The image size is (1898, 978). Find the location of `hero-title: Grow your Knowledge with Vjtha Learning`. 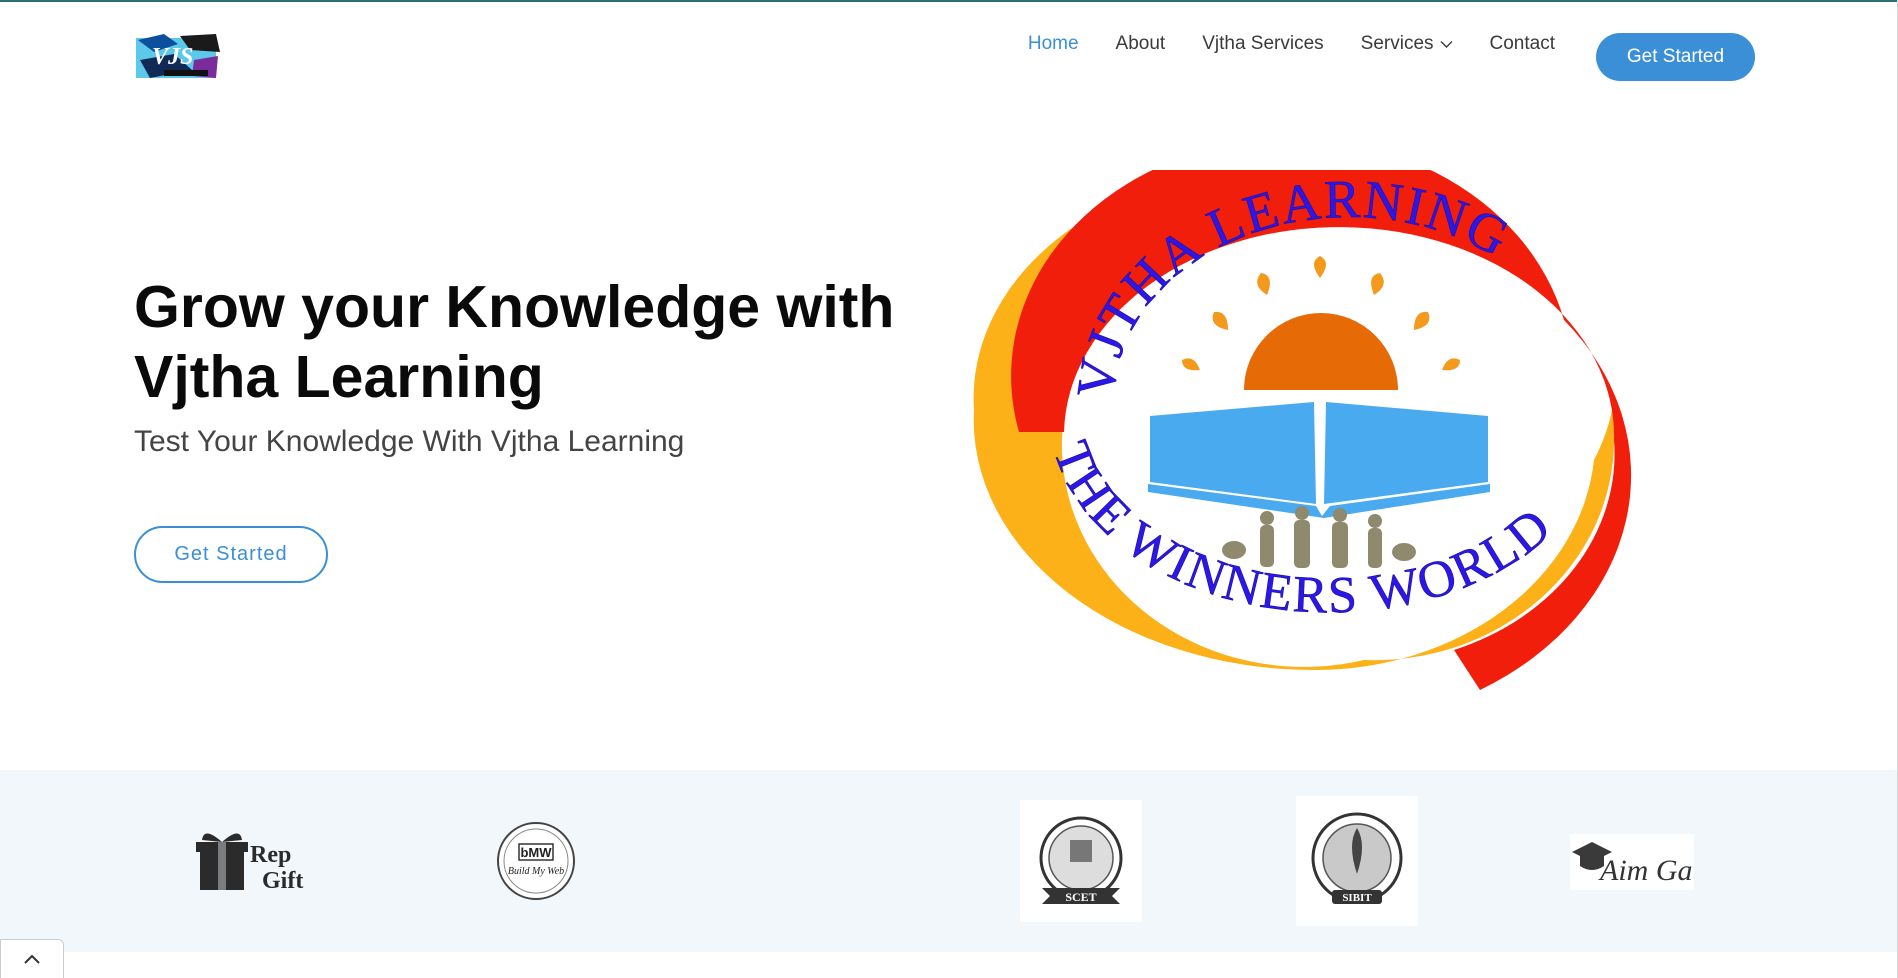

hero-title: Grow your Knowledge with Vjtha Learning is located at coordinates (544, 342).